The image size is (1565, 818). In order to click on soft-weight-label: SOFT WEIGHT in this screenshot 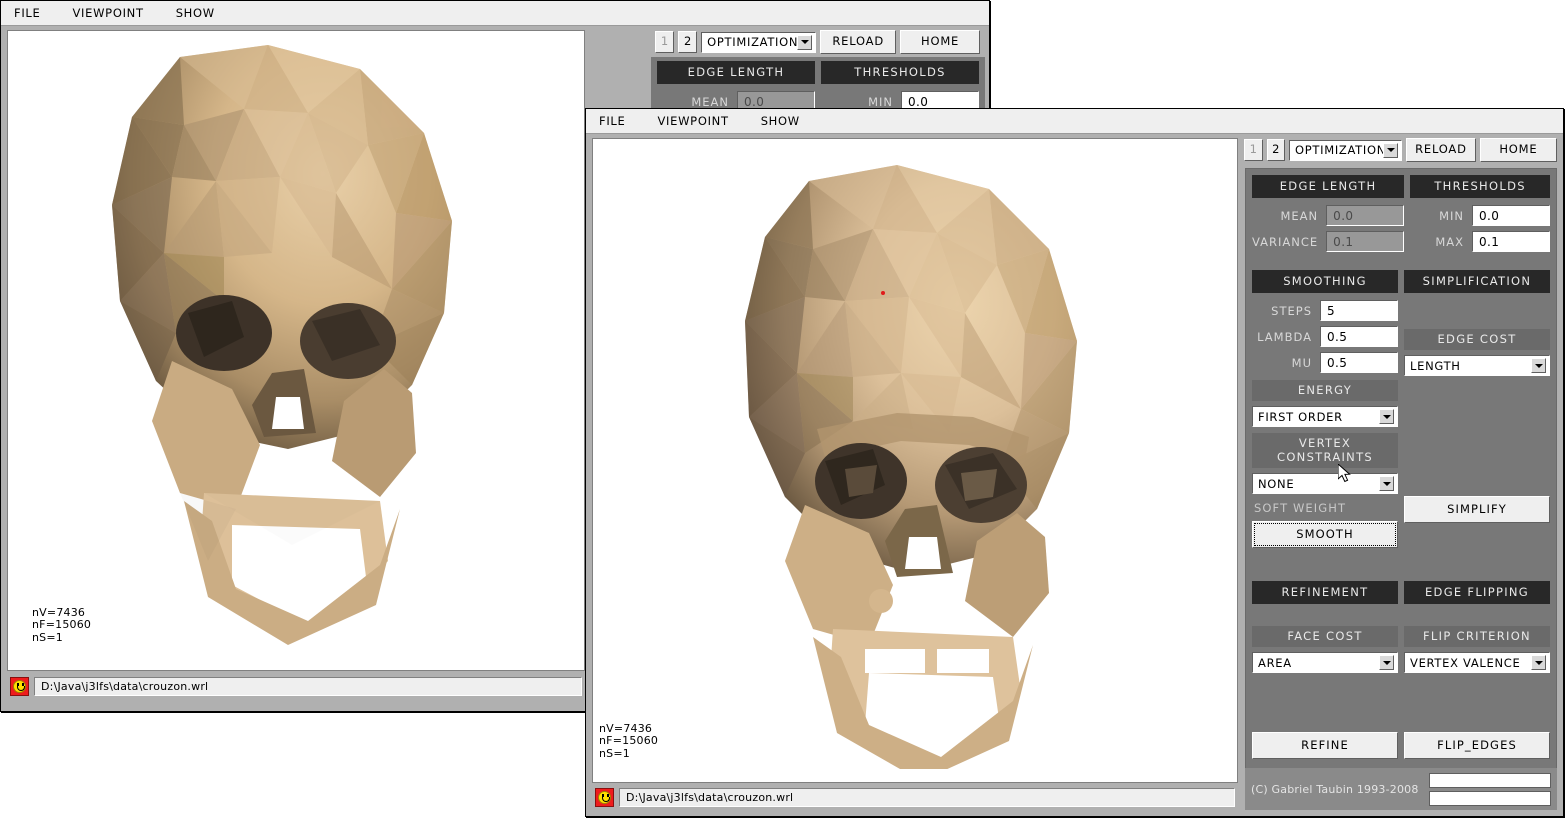, I will do `click(1300, 508)`.